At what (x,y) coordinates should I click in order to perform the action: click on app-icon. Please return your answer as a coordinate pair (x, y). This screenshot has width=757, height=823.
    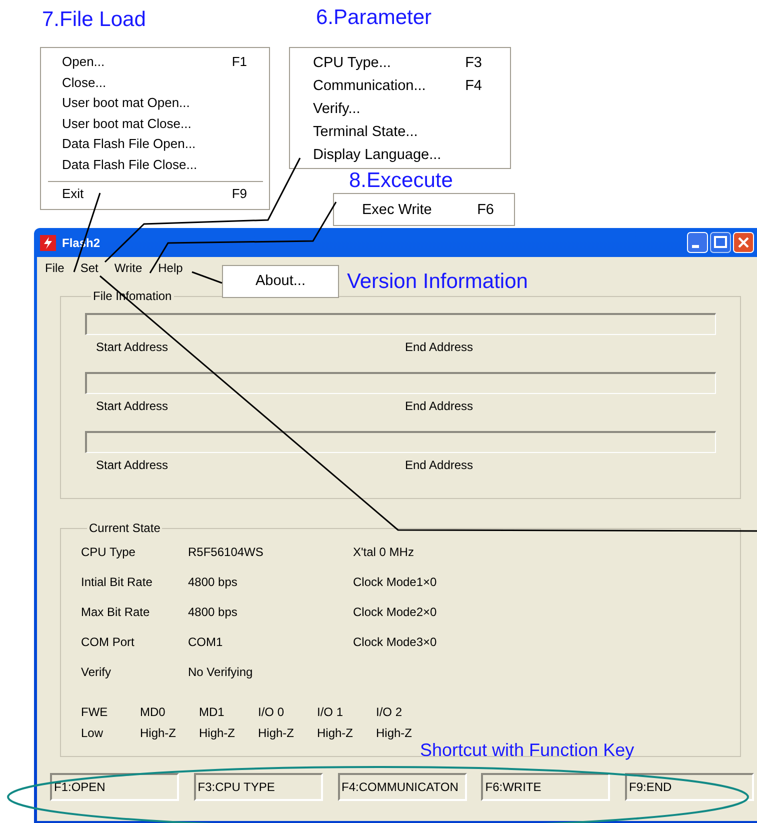
    Looking at the image, I should click on (48, 242).